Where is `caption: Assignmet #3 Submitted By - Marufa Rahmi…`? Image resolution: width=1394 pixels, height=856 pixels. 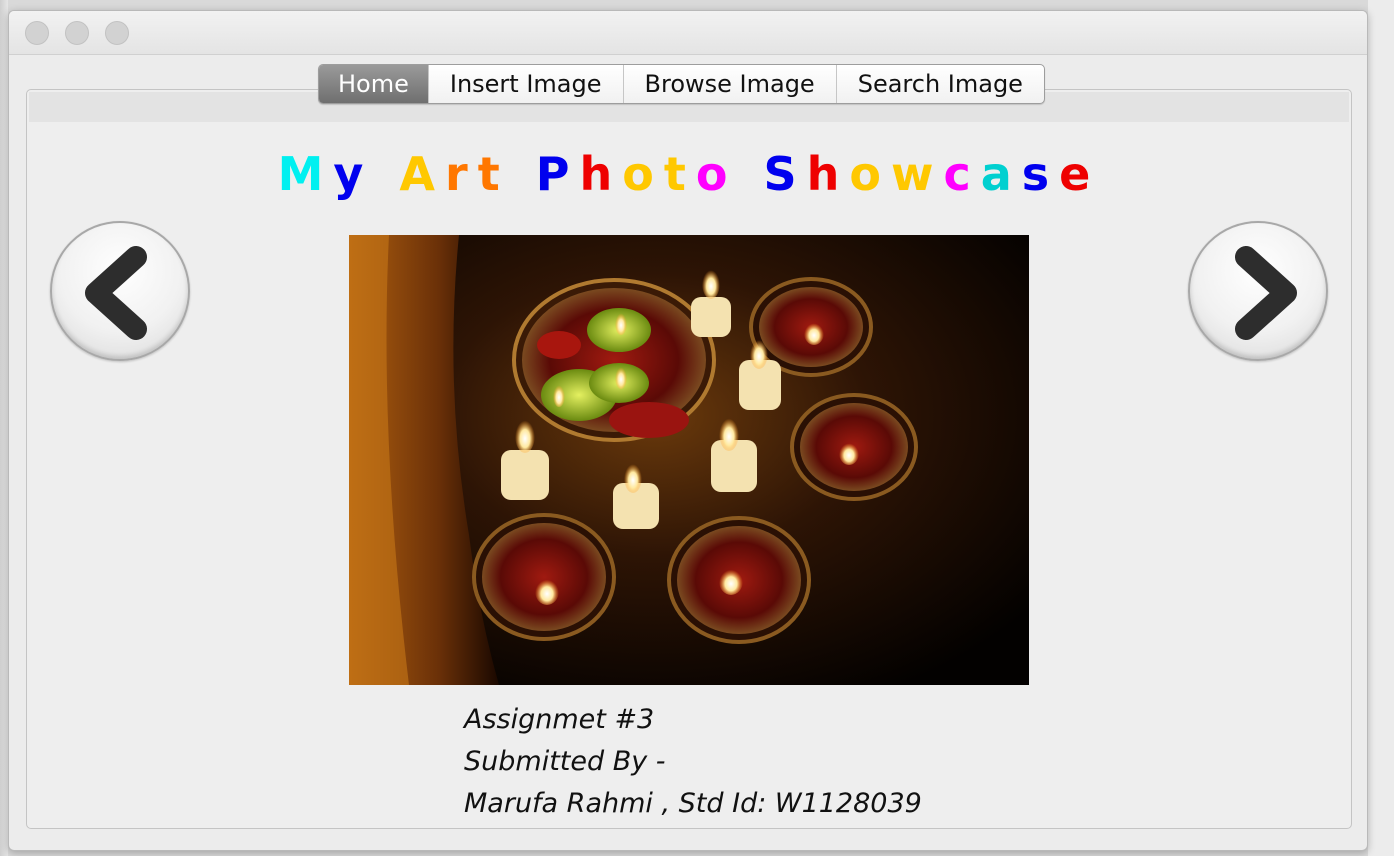
caption: Assignmet #3 Submitted By - Marufa Rahmi… is located at coordinates (764, 762).